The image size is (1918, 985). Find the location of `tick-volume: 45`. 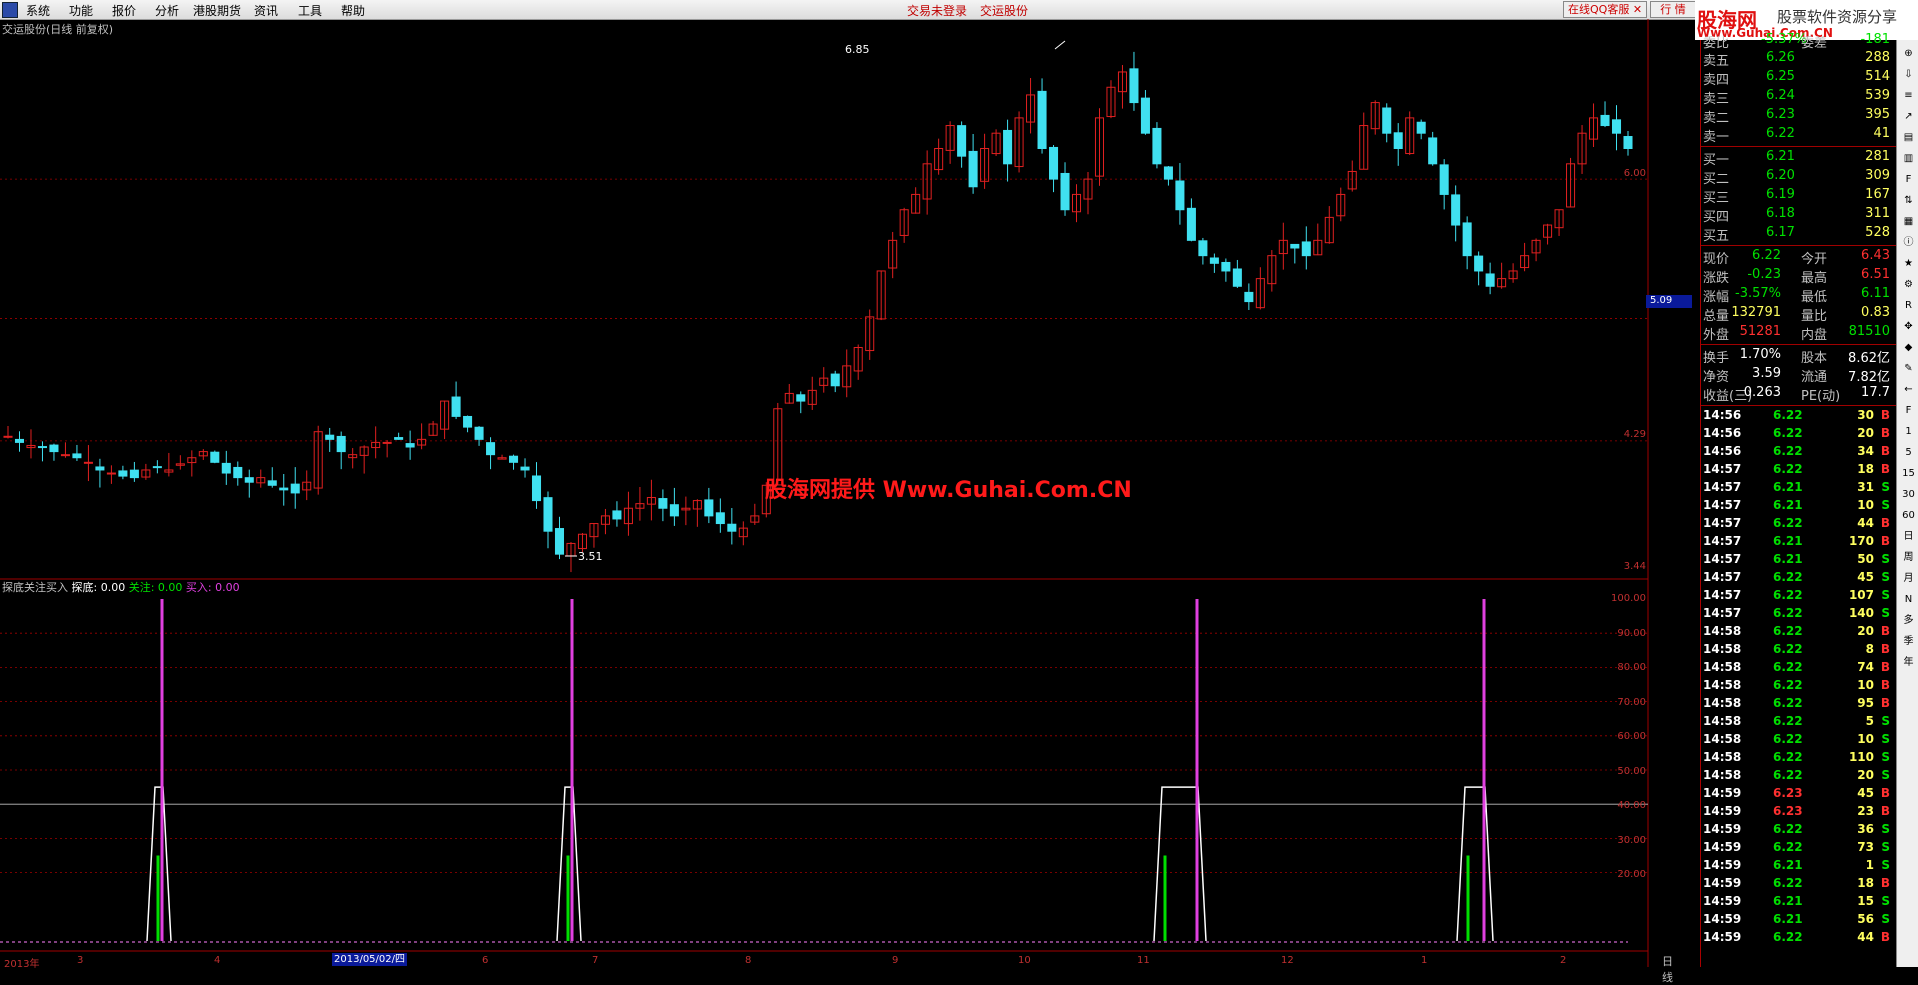

tick-volume: 45 is located at coordinates (1865, 577).